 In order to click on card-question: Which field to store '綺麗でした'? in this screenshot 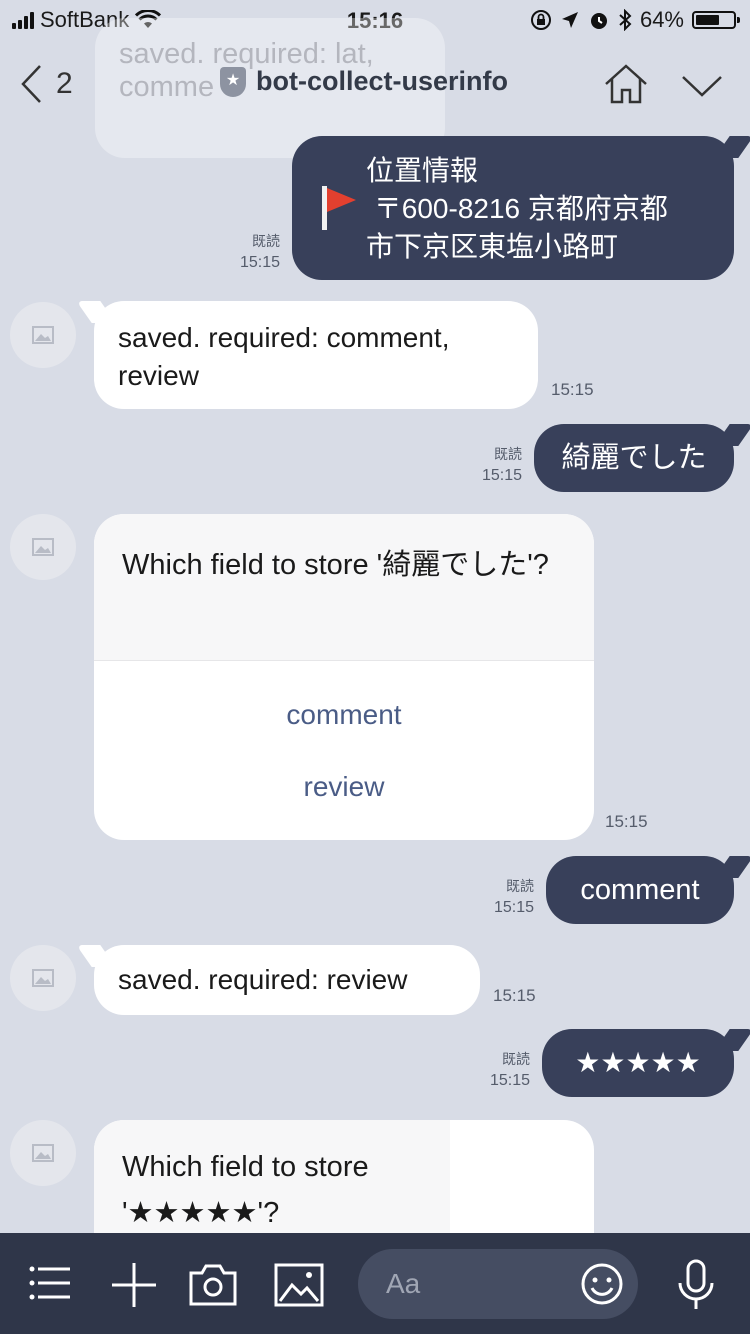, I will do `click(344, 587)`.